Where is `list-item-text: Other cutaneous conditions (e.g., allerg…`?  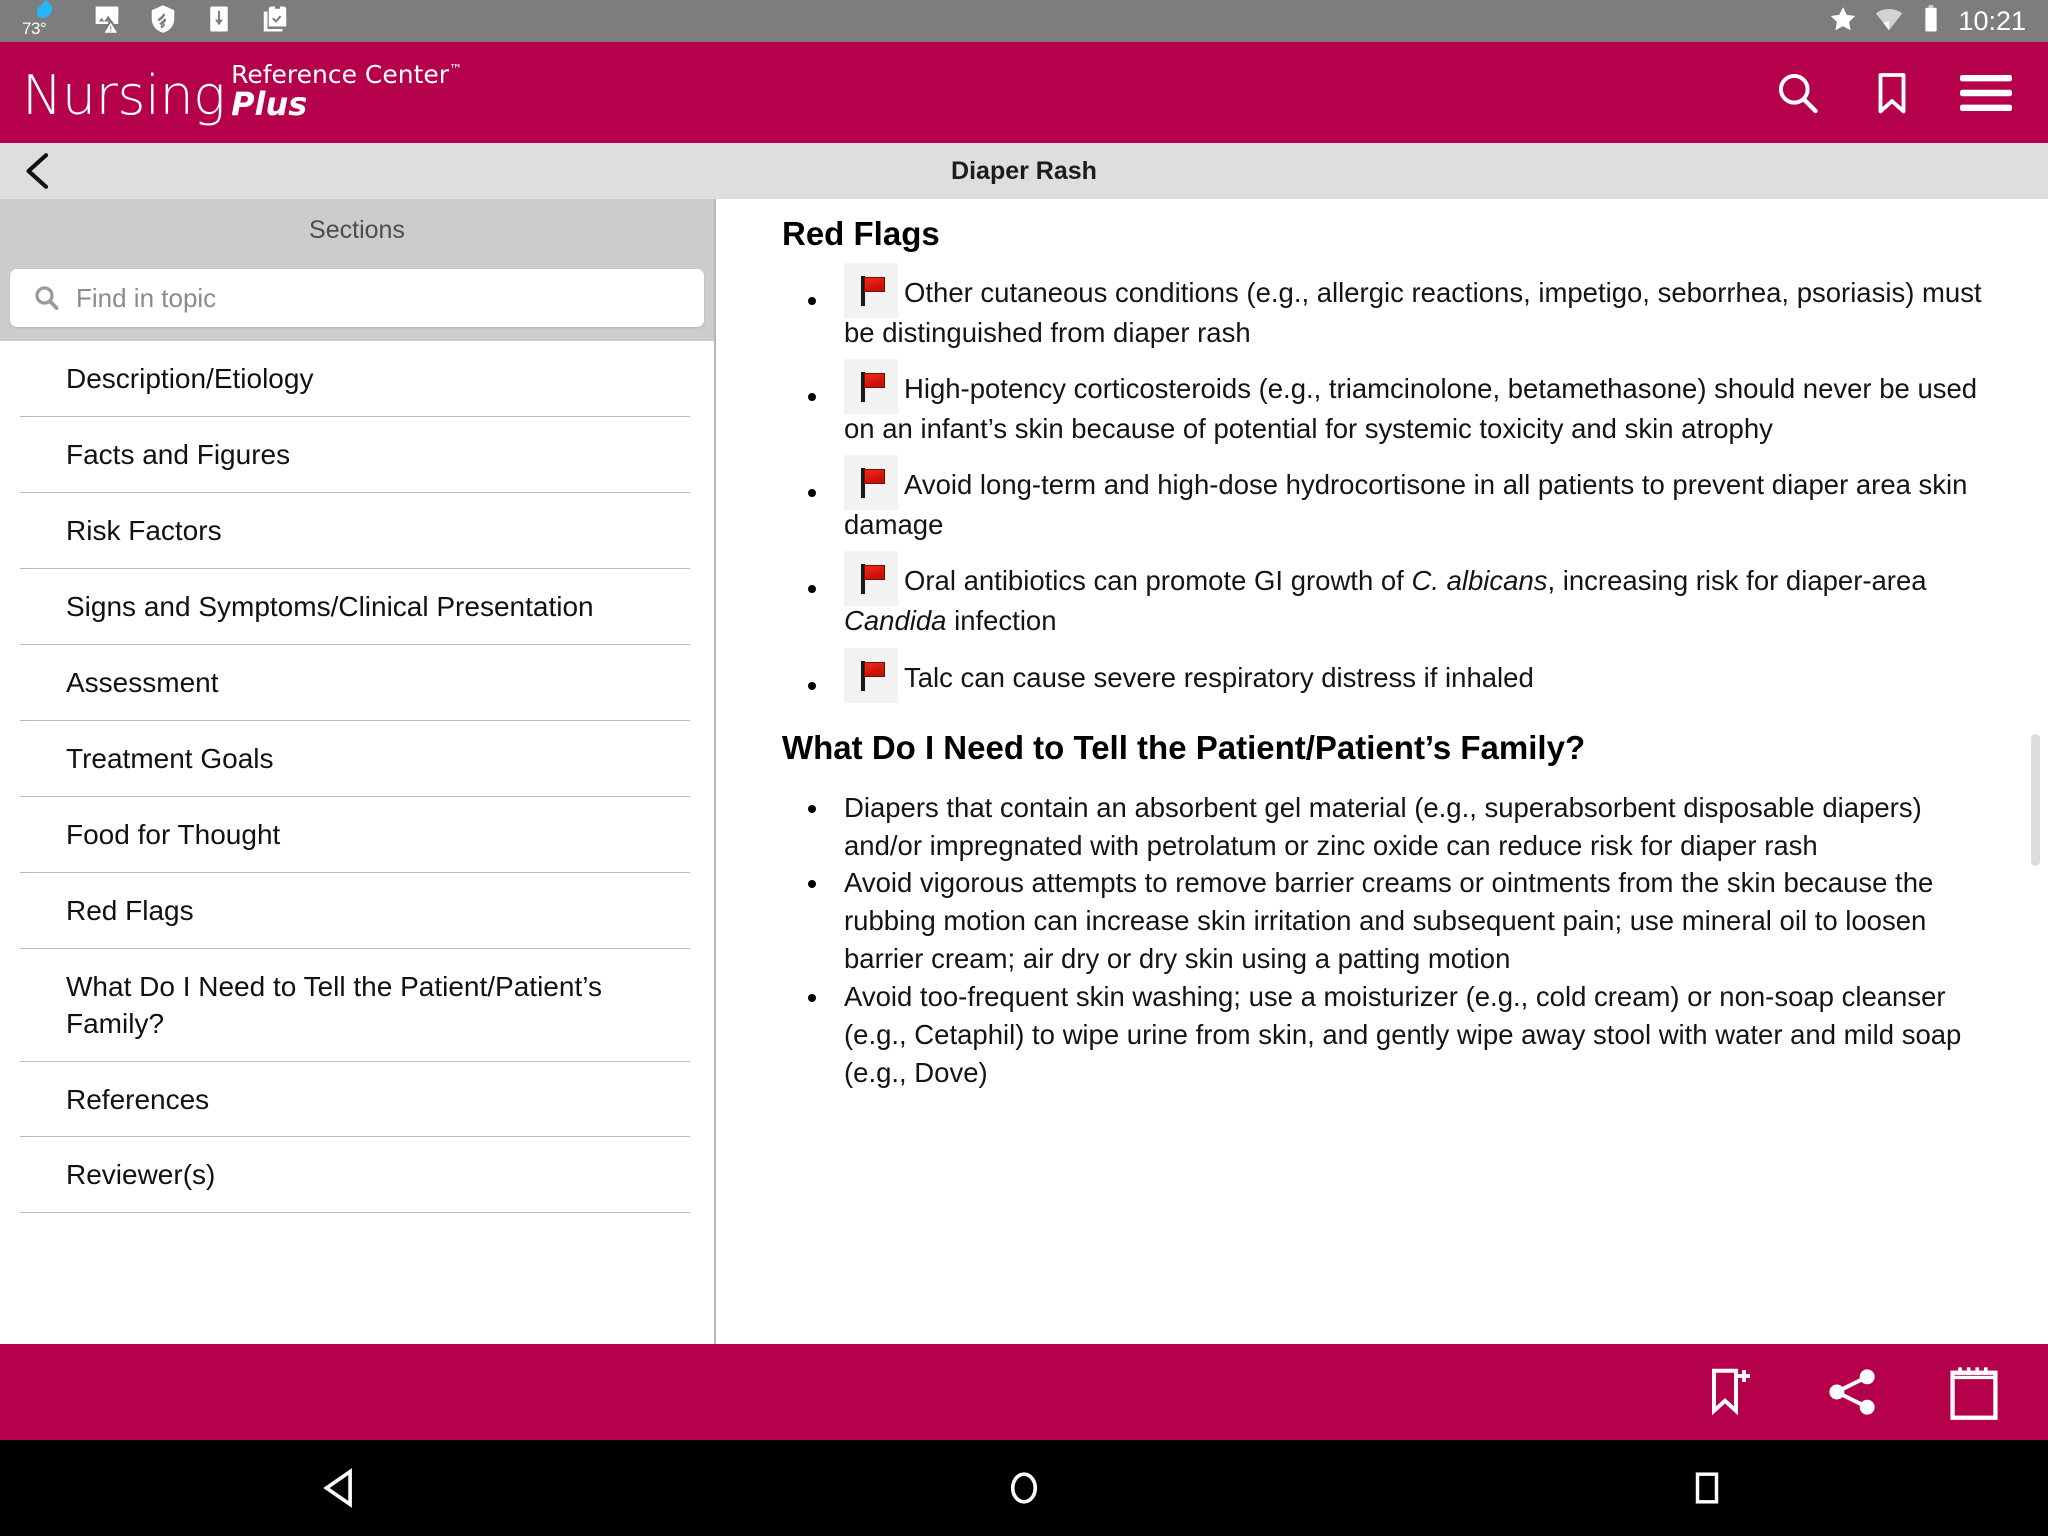
list-item-text: Other cutaneous conditions (e.g., allerg… is located at coordinates (1413, 312).